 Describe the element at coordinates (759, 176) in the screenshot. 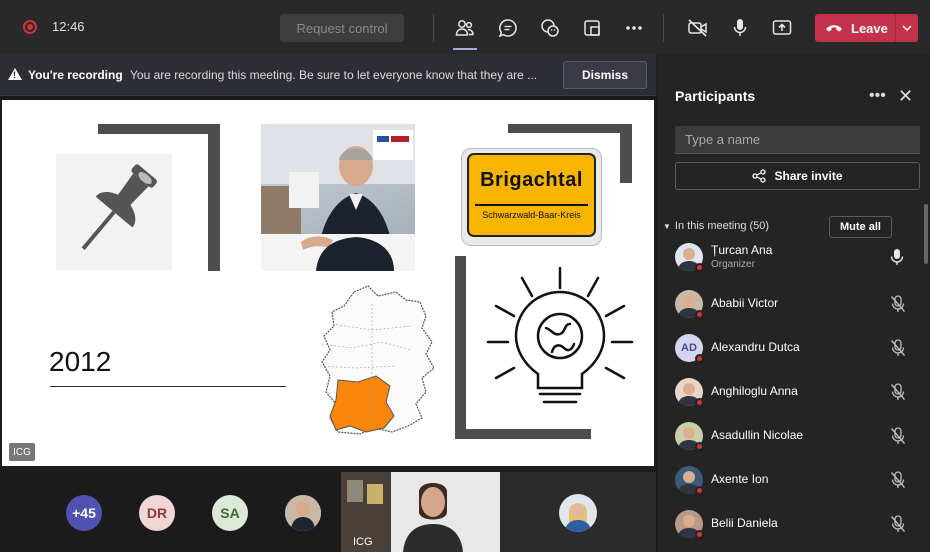

I see `share-icon` at that location.